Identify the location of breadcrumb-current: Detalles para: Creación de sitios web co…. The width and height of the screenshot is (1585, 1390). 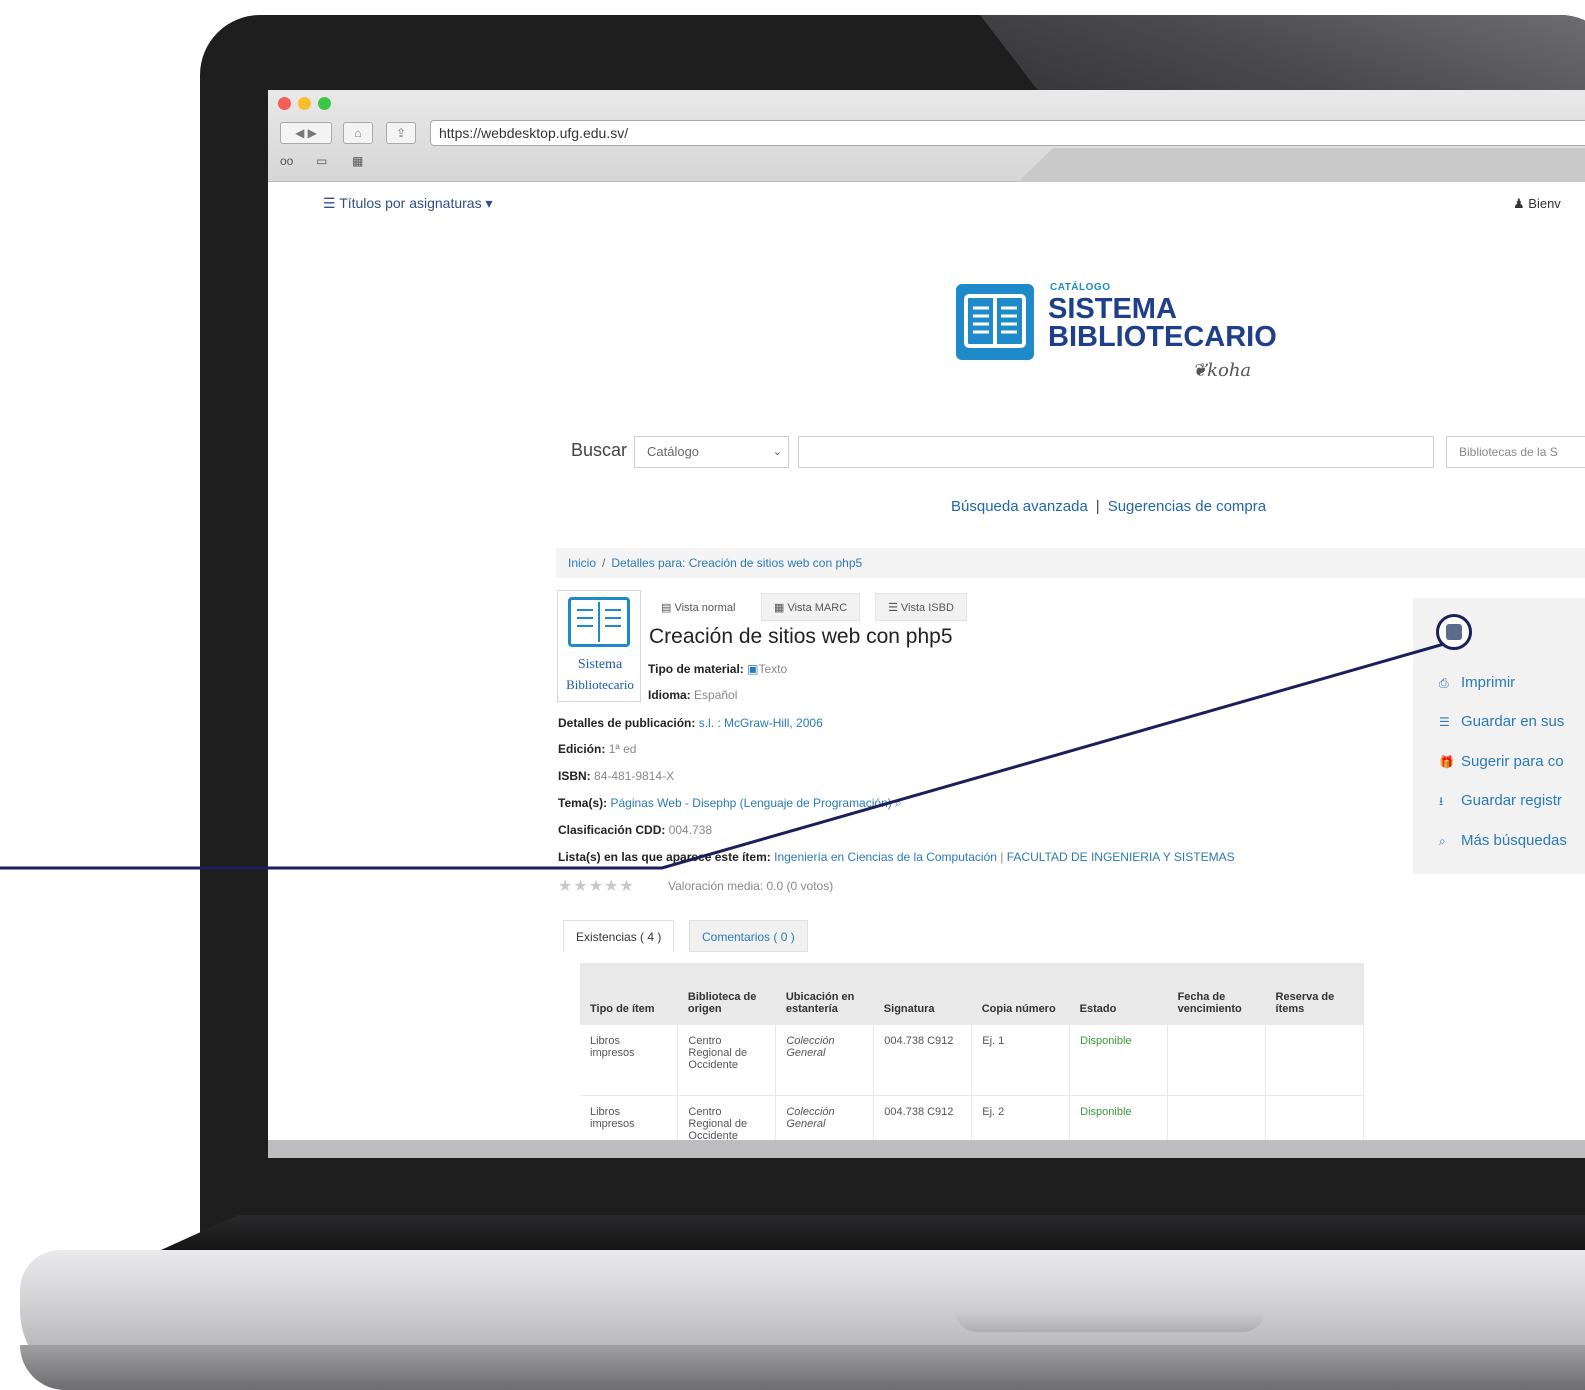
(736, 563).